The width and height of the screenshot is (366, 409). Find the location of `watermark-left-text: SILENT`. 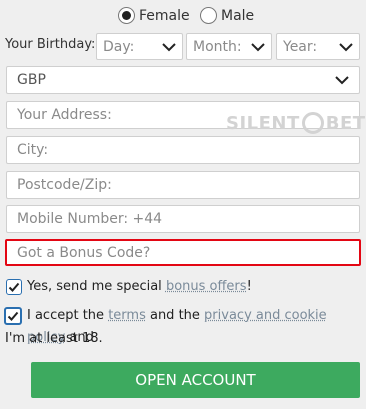

watermark-left-text: SILENT is located at coordinates (263, 123).